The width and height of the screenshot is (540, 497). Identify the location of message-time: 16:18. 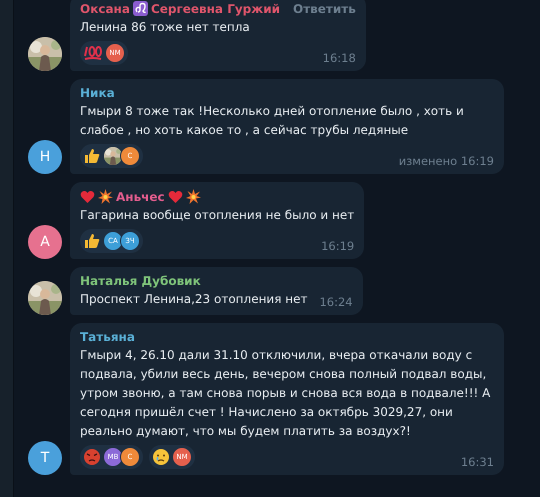
(339, 58).